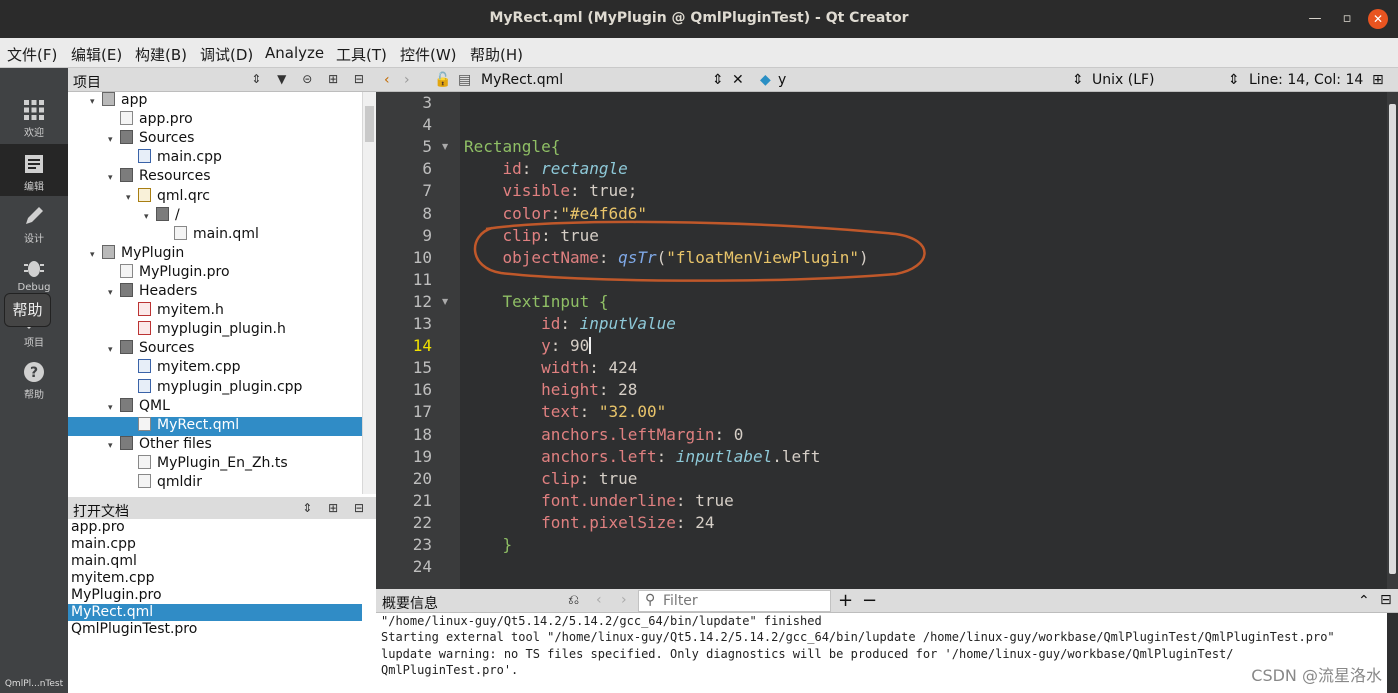  I want to click on tree-item: ▾ app, so click(215, 101).